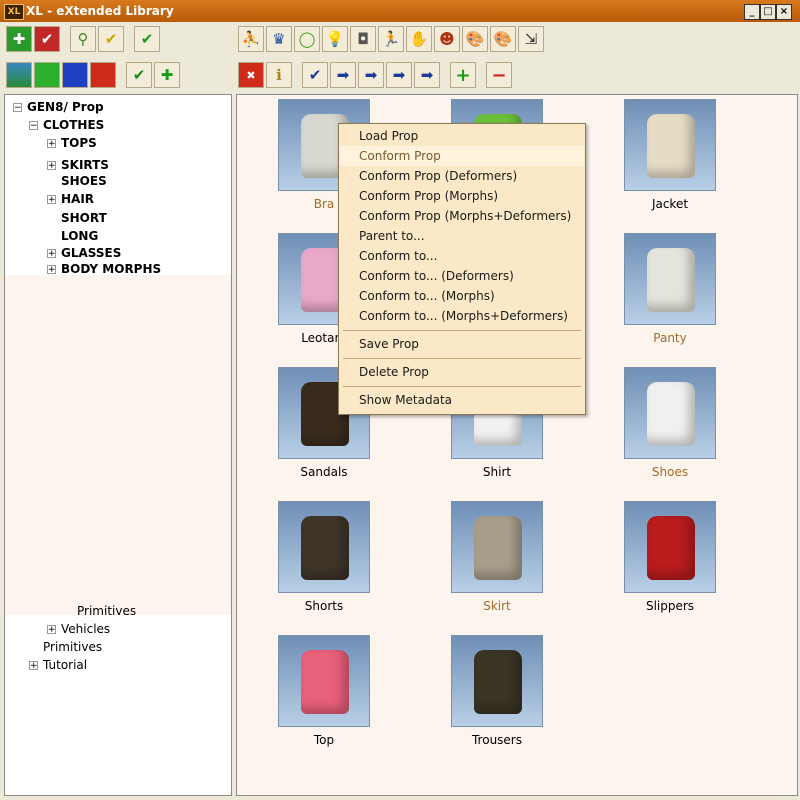 The image size is (800, 800). What do you see at coordinates (462, 296) in the screenshot?
I see `menu-item: Conform to... (Morphs)` at bounding box center [462, 296].